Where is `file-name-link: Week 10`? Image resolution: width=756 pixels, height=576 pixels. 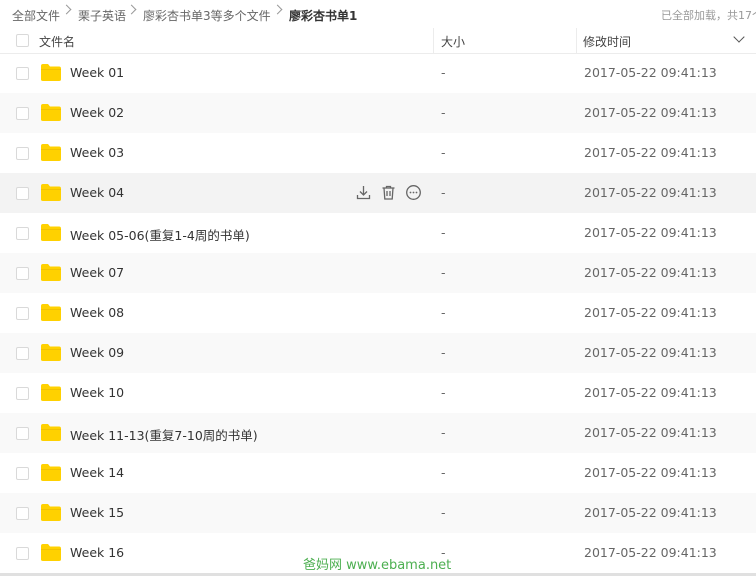 file-name-link: Week 10 is located at coordinates (97, 392).